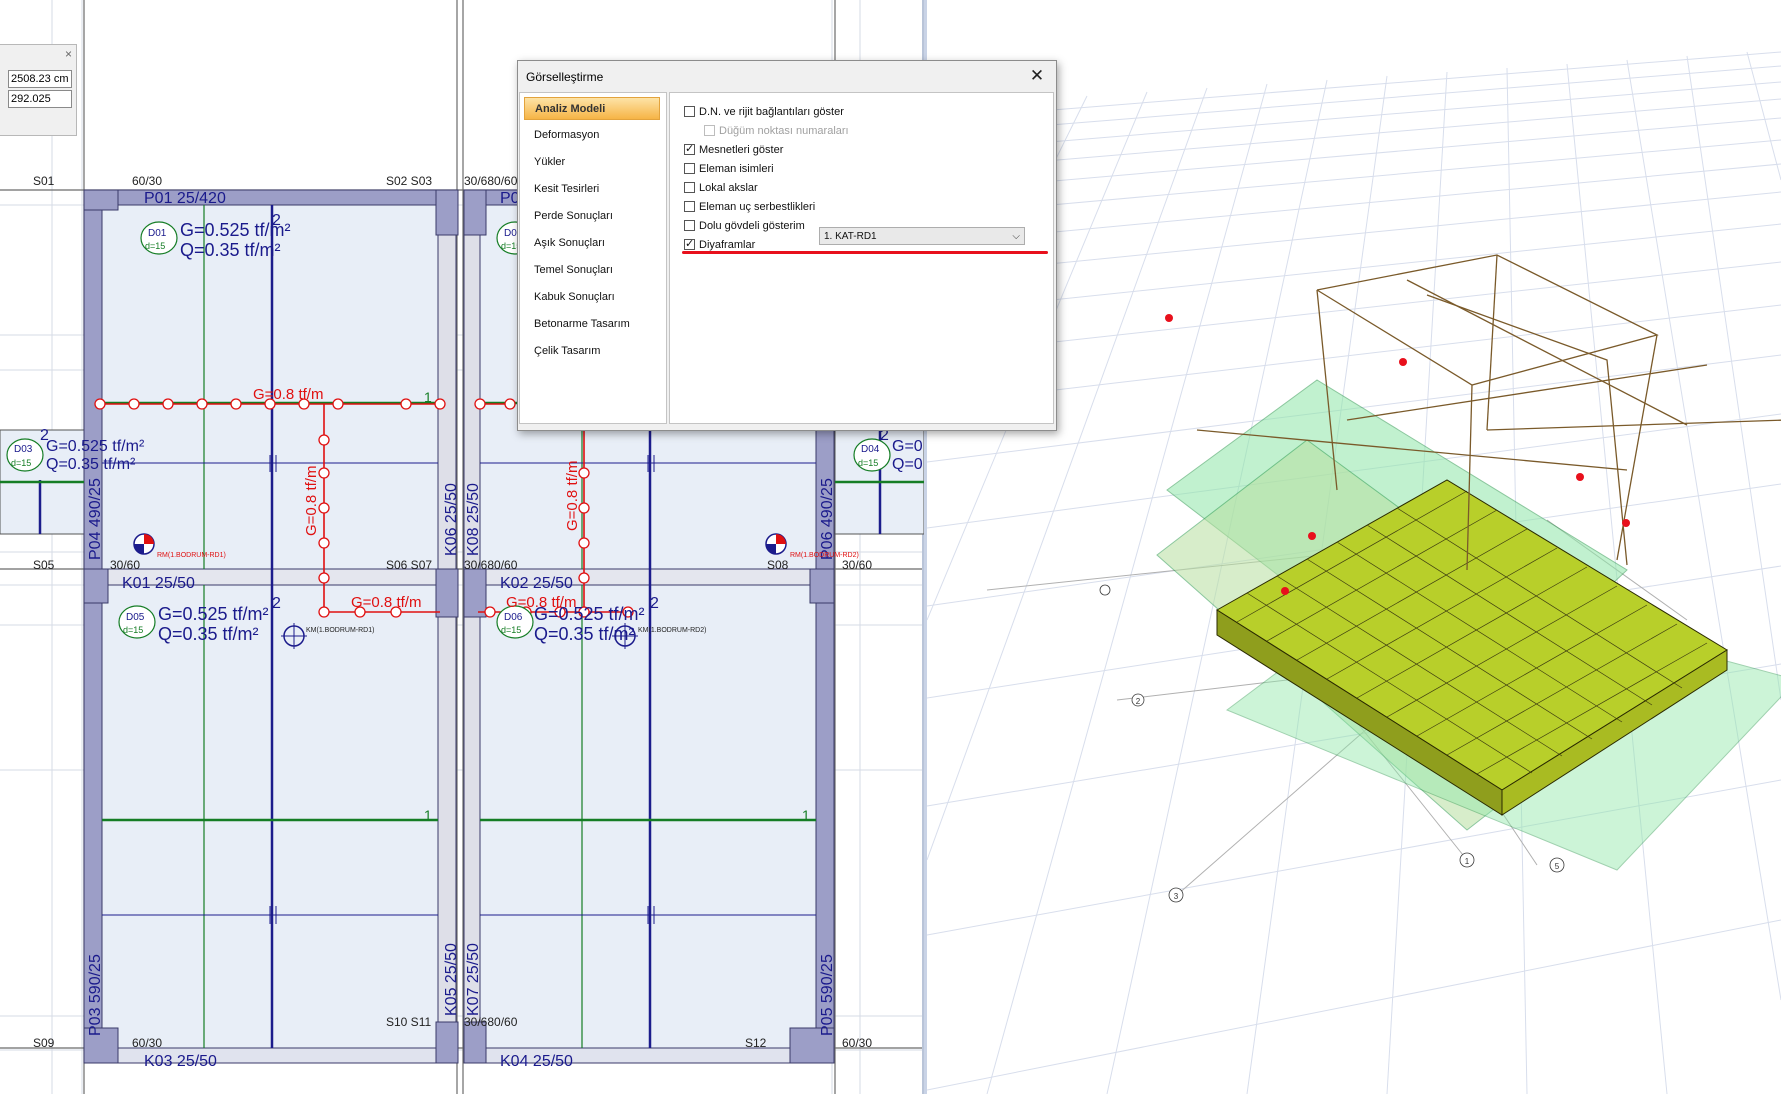 This screenshot has width=1781, height=1094. Describe the element at coordinates (907, 464) in the screenshot. I see `slab-live-load: Q=0` at that location.